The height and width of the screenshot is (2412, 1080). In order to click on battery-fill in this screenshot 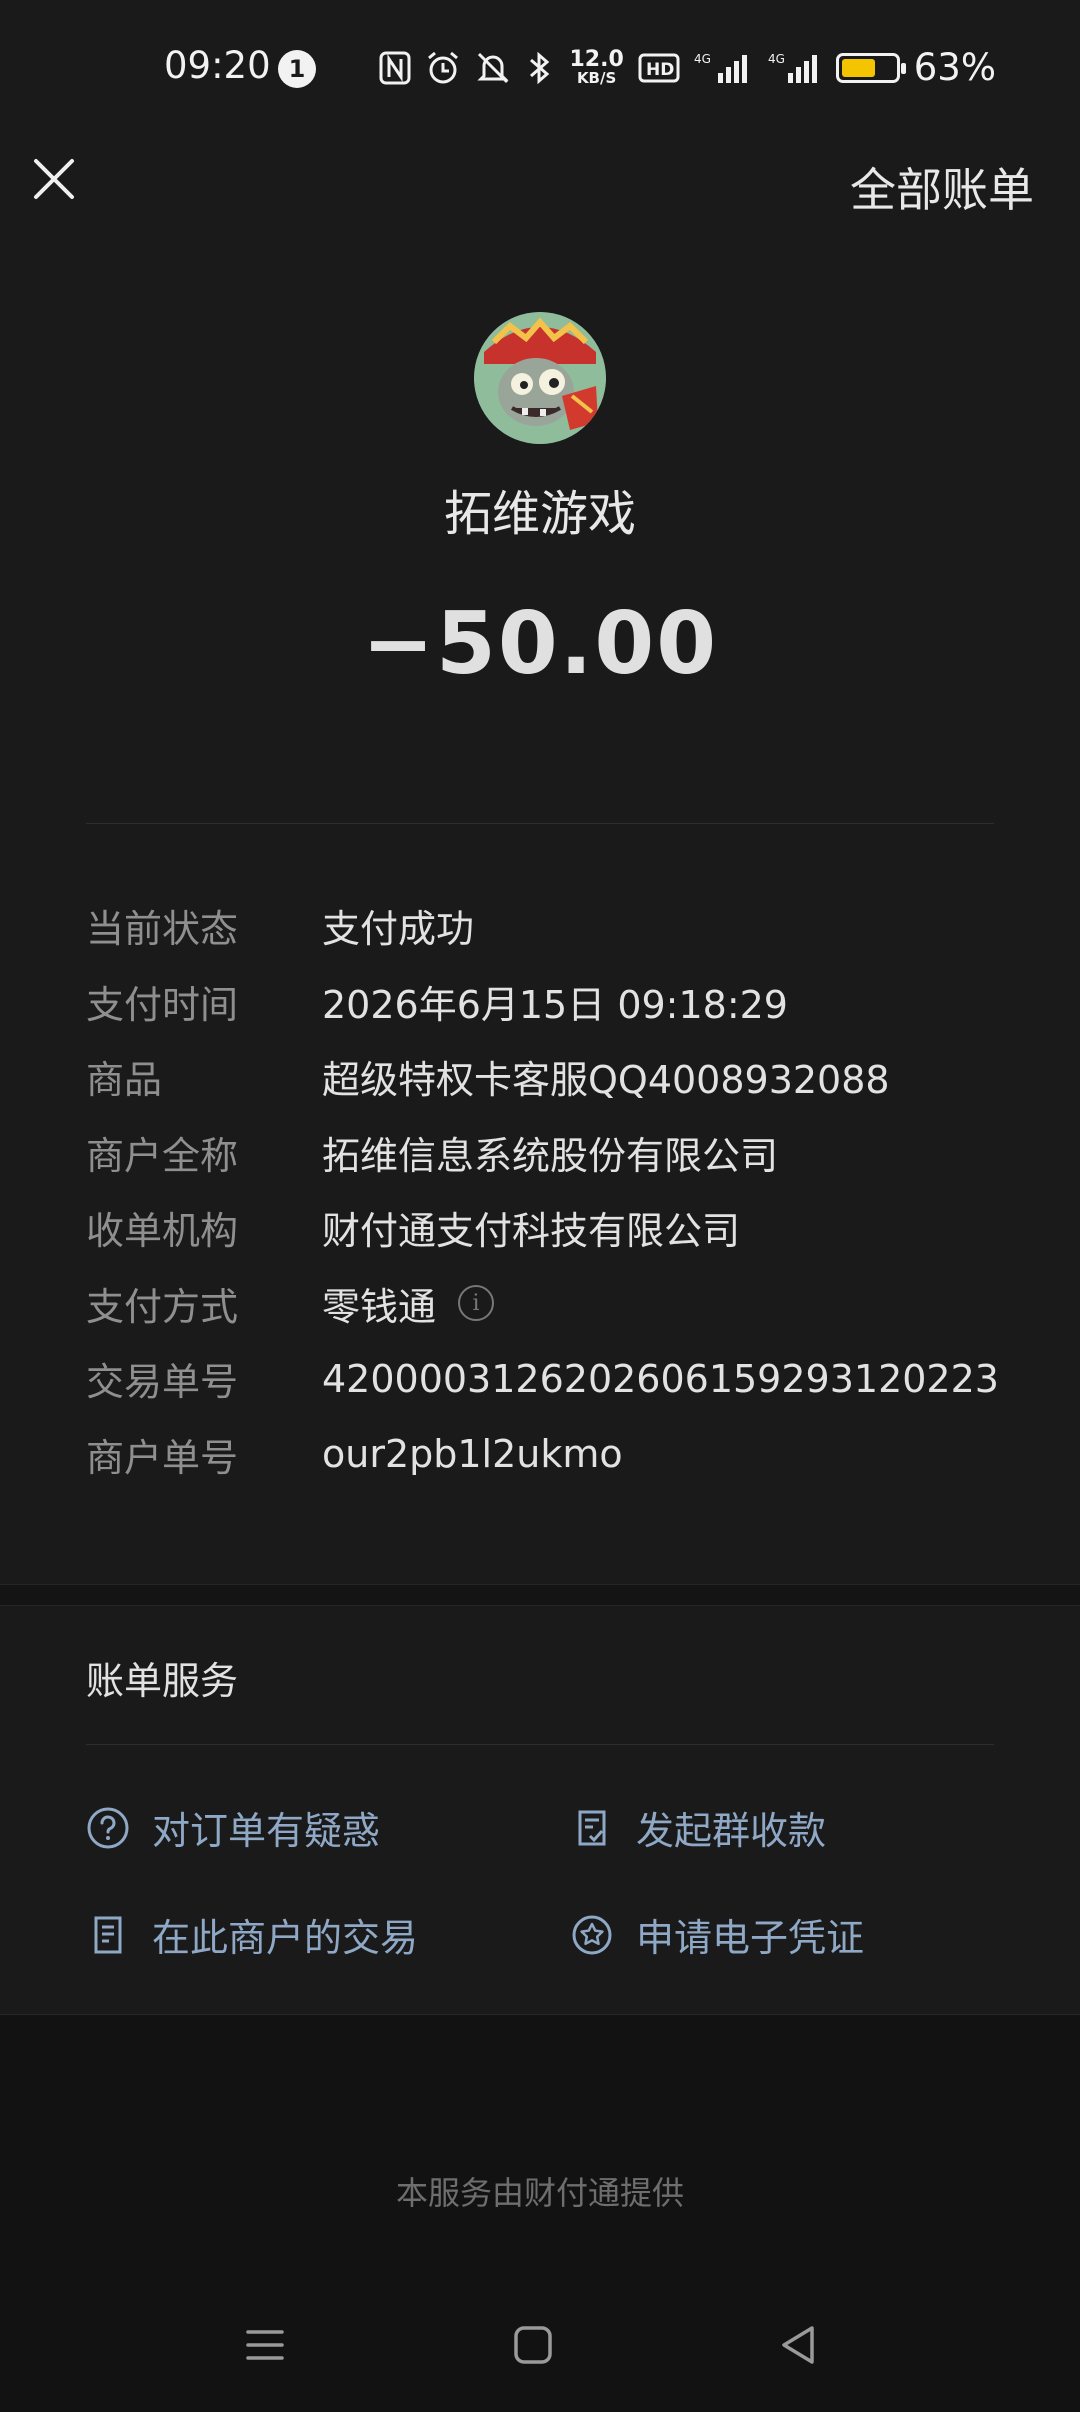, I will do `click(858, 67)`.